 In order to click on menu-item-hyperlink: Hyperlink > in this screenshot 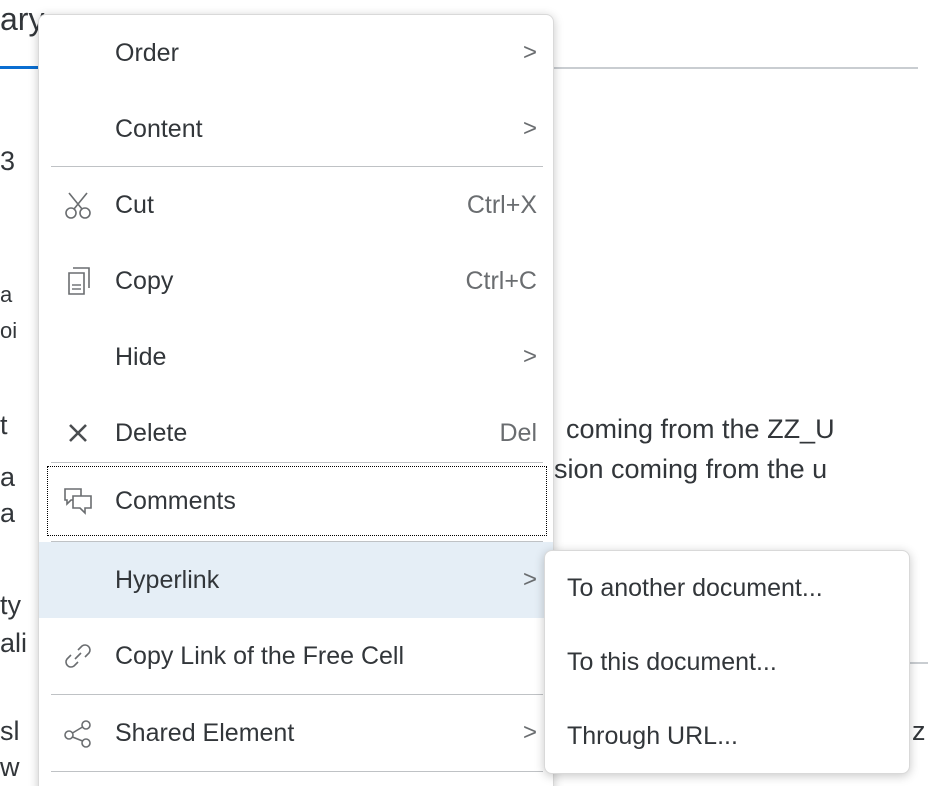, I will do `click(296, 580)`.